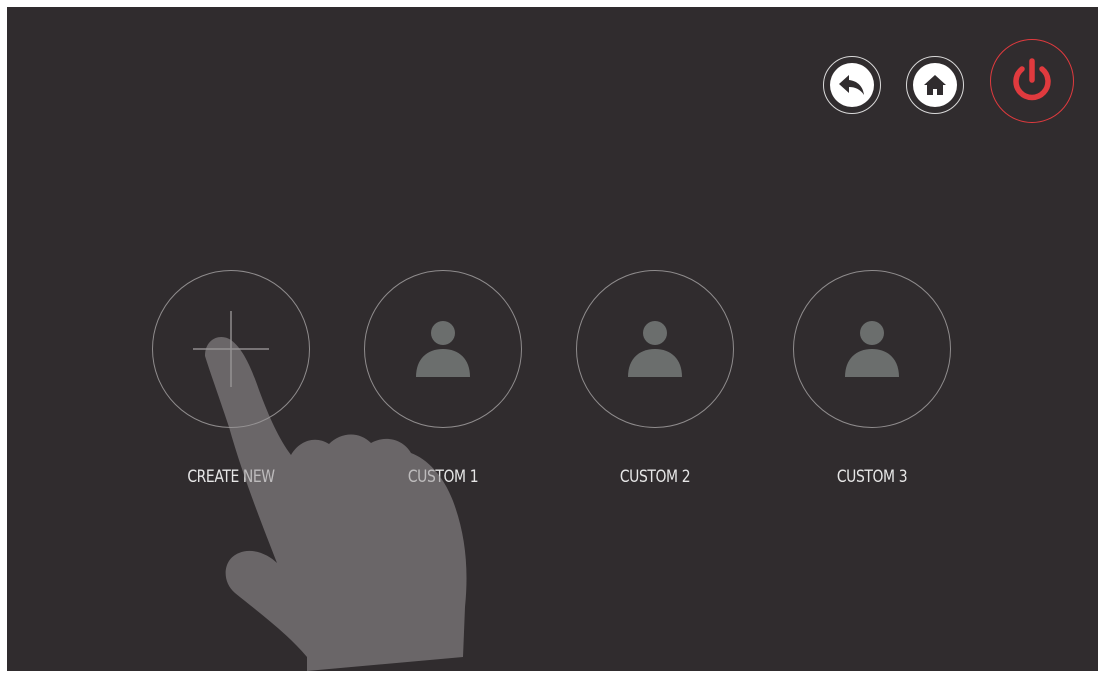 This screenshot has width=1103, height=686. I want to click on home-icon, so click(935, 85).